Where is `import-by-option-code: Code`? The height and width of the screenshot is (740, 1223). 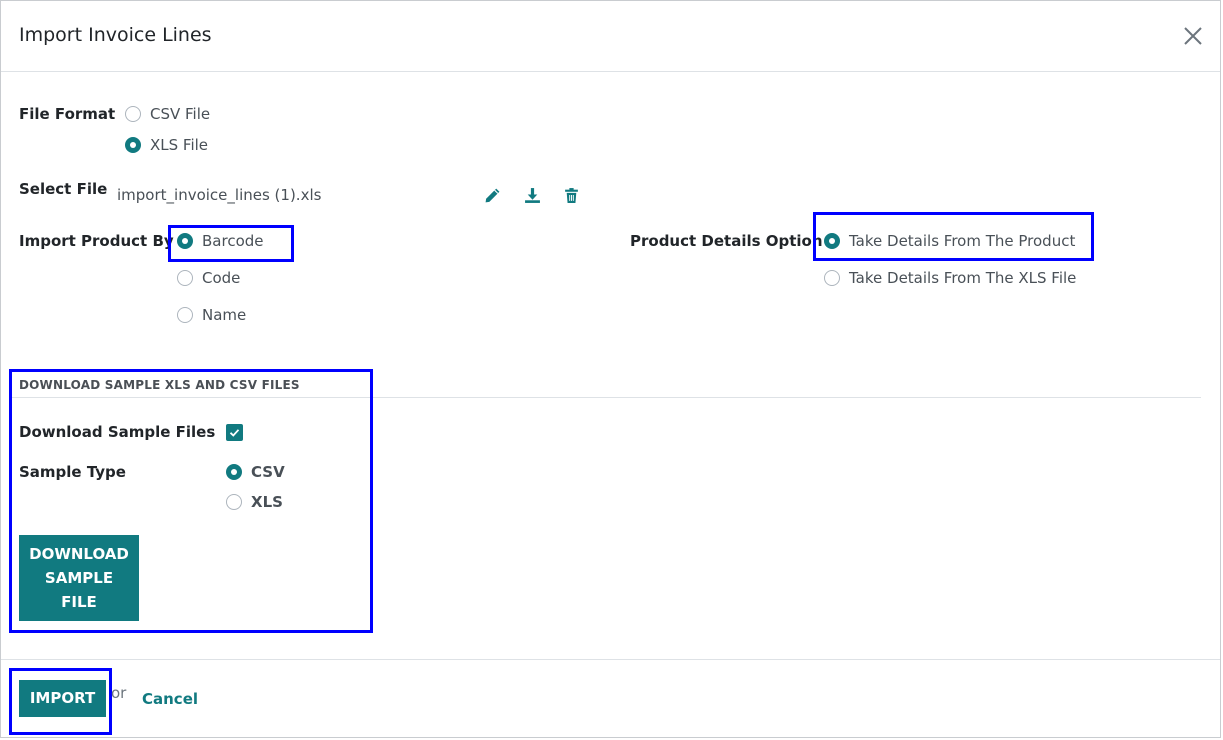
import-by-option-code: Code is located at coordinates (208, 278).